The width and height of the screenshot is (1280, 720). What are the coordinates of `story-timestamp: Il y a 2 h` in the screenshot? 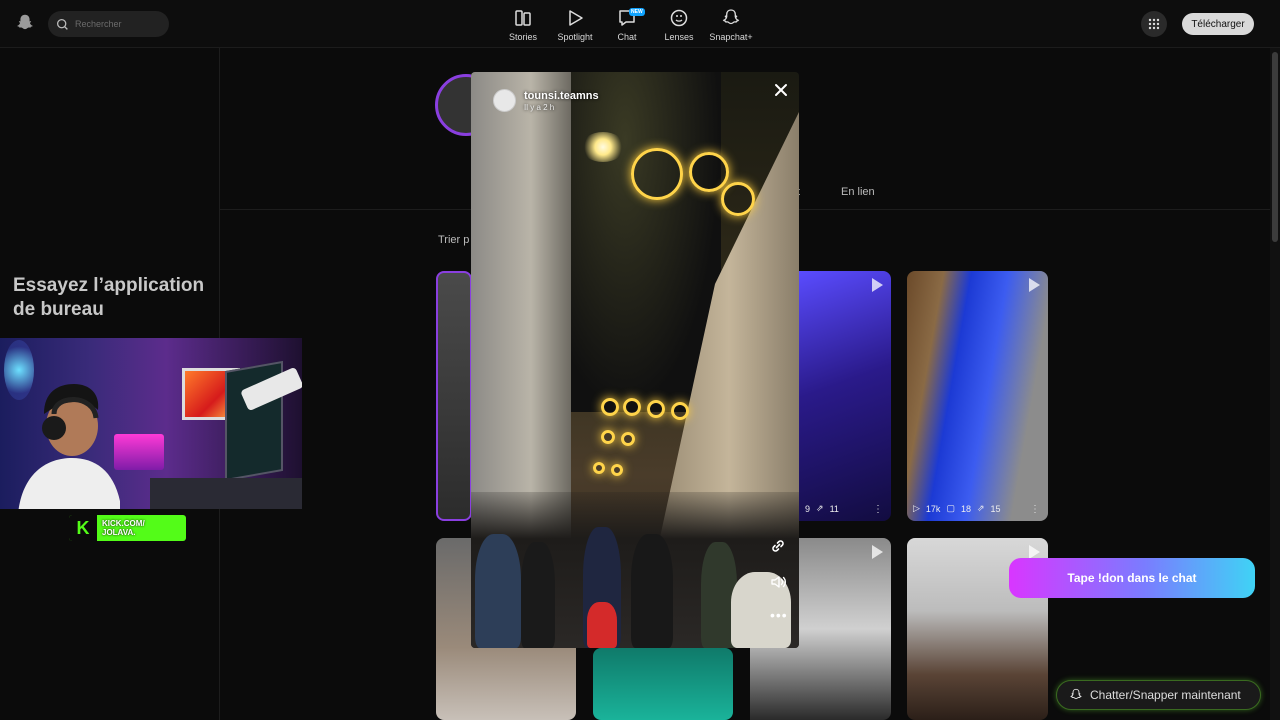 It's located at (539, 107).